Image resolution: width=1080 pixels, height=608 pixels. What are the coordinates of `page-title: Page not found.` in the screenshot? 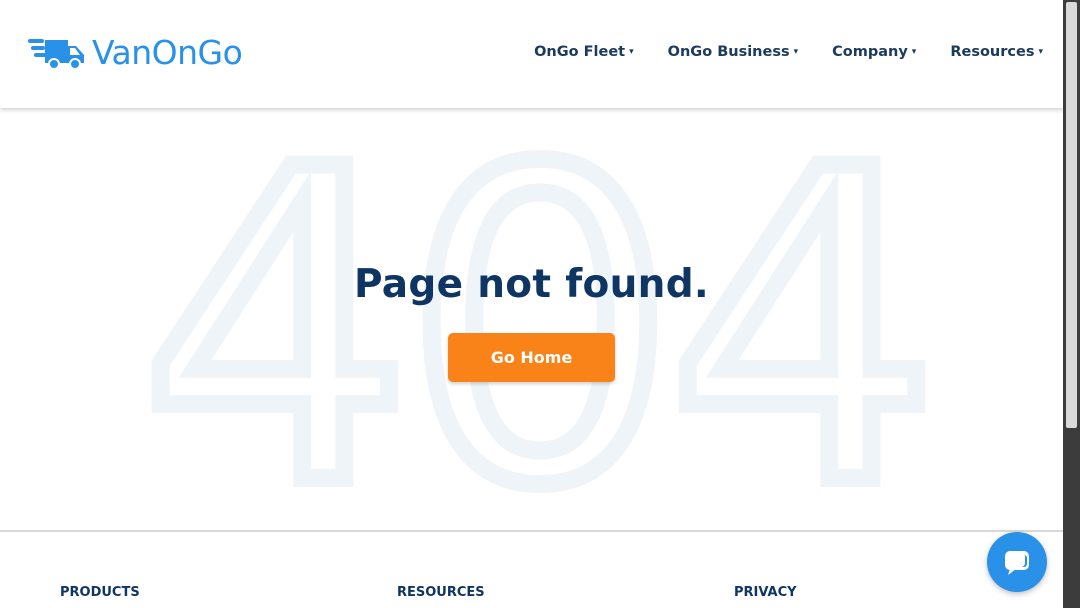 It's located at (531, 284).